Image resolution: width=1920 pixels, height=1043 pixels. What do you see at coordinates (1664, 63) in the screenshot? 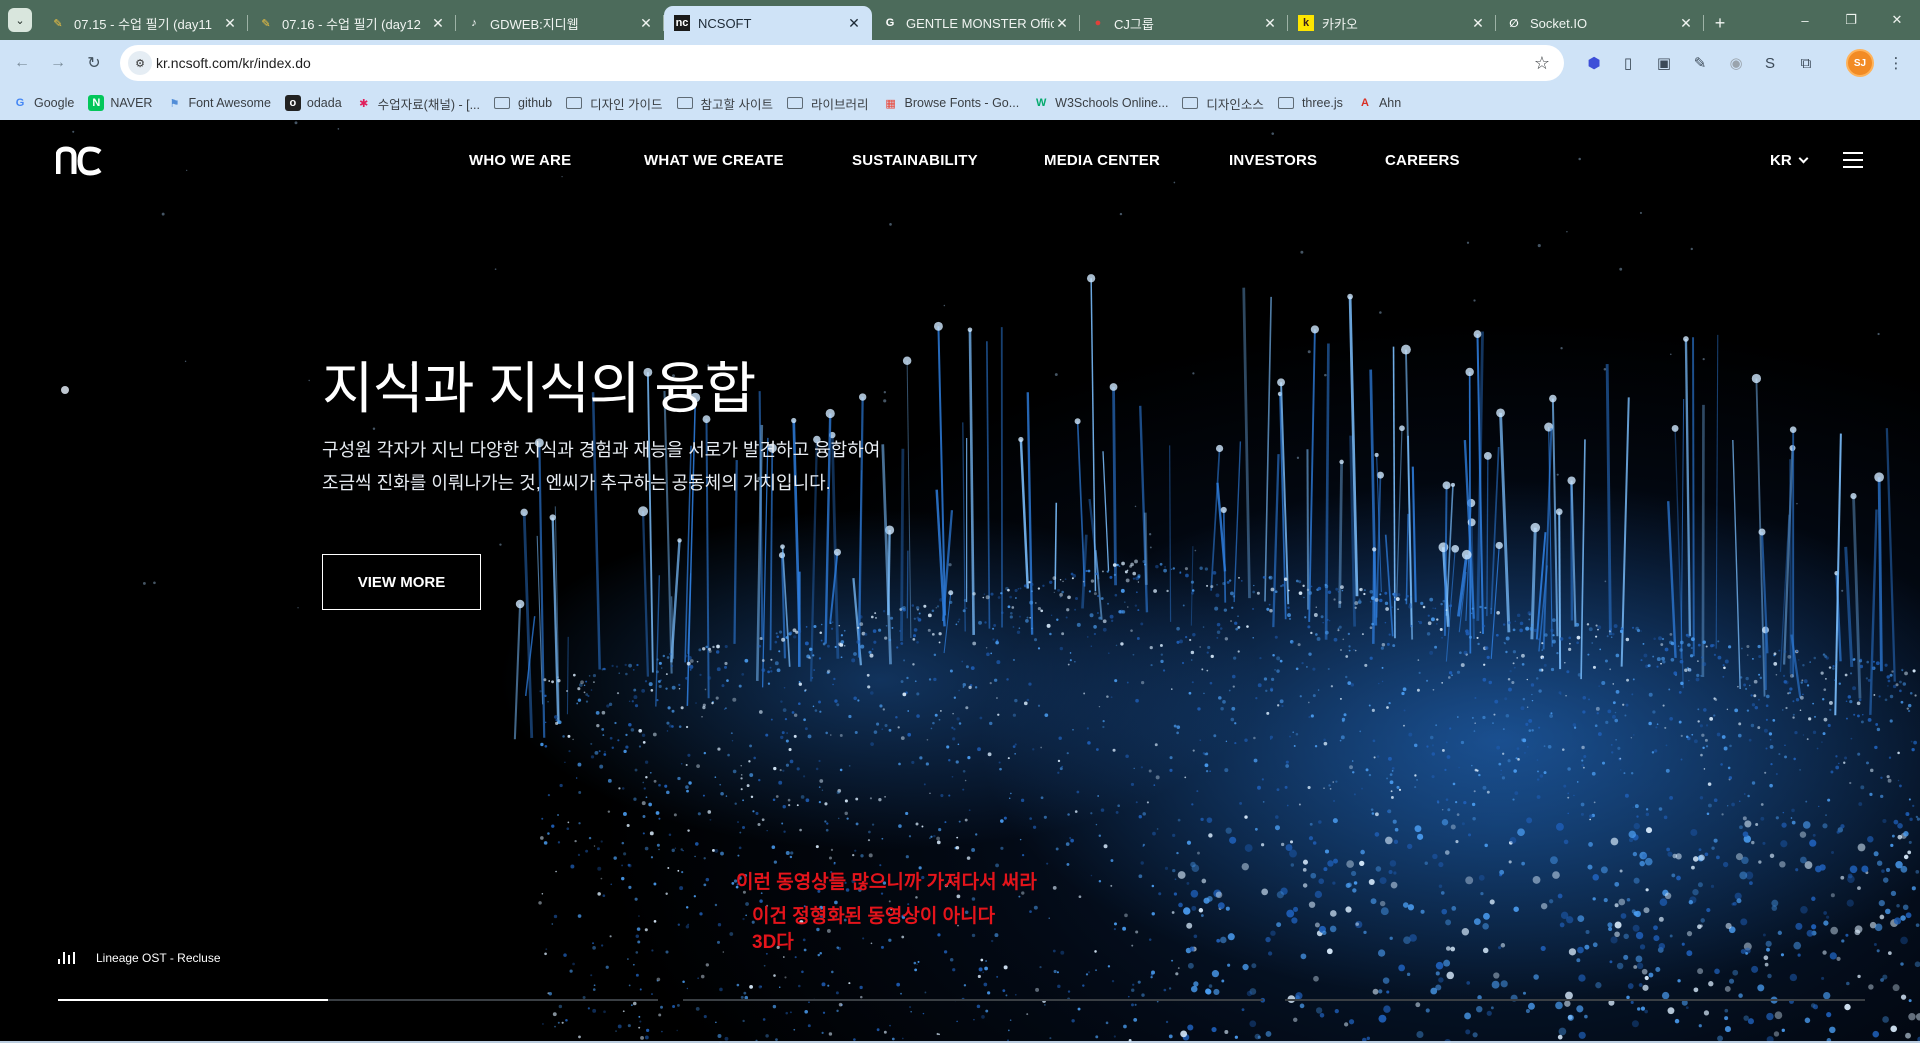
I see `extension-icon-3: ▣` at bounding box center [1664, 63].